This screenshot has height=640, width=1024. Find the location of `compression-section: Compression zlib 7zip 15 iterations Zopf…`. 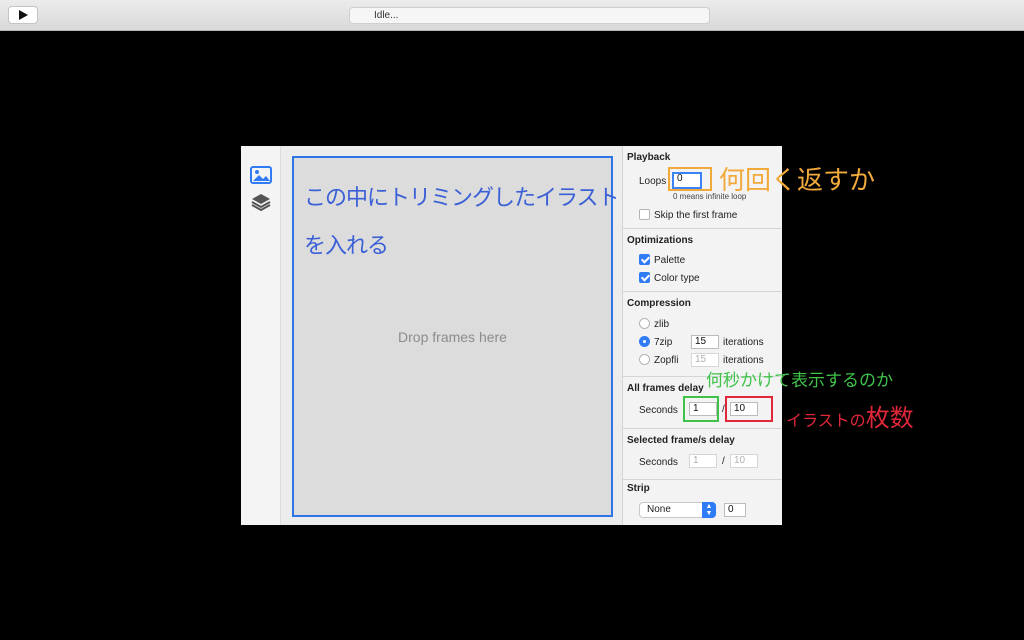

compression-section: Compression zlib 7zip 15 iterations Zopf… is located at coordinates (702, 334).